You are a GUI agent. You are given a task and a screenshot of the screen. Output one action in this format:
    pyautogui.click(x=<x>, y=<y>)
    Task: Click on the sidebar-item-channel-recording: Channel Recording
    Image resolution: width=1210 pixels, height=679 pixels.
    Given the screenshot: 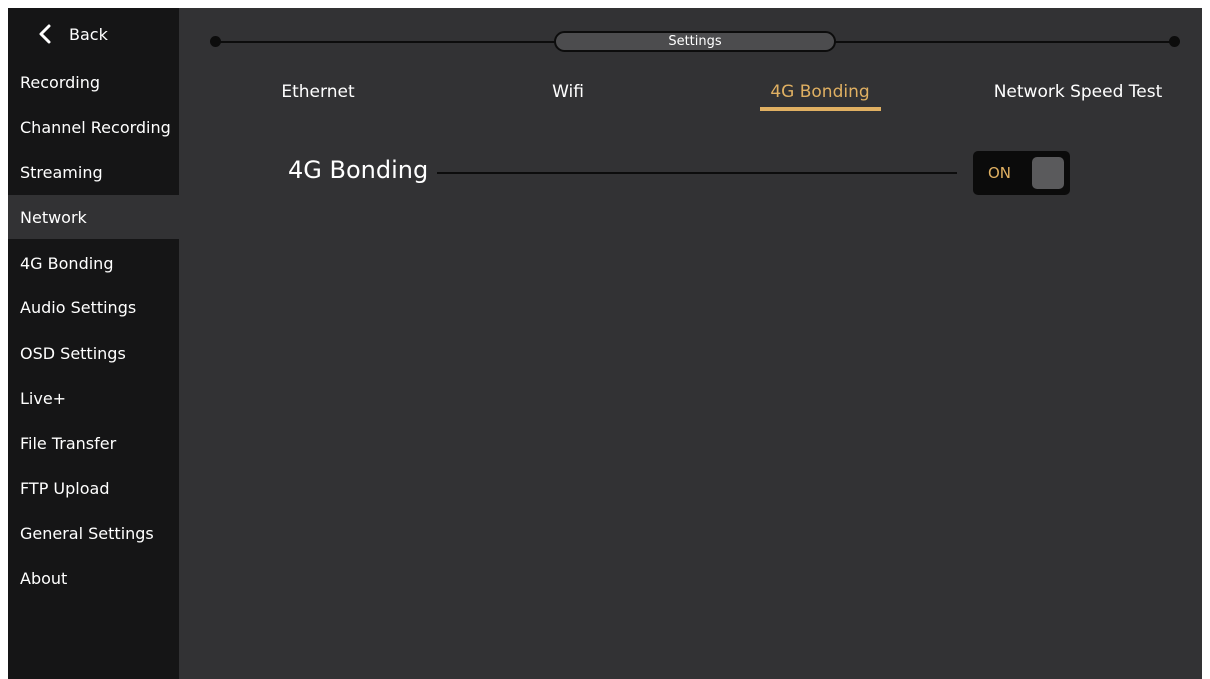 What is the action you would take?
    pyautogui.click(x=93, y=127)
    